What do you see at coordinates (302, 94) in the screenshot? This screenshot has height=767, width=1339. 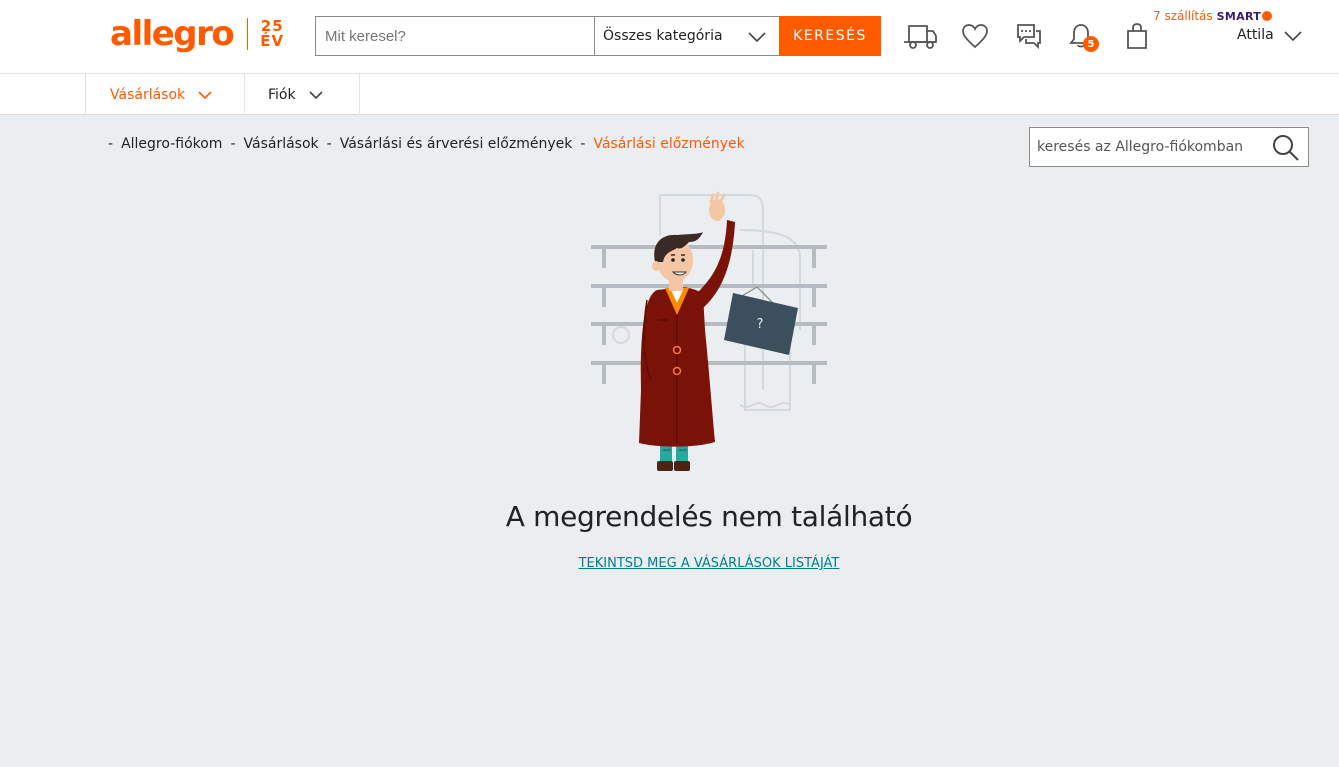 I see `tab-account: Fiók` at bounding box center [302, 94].